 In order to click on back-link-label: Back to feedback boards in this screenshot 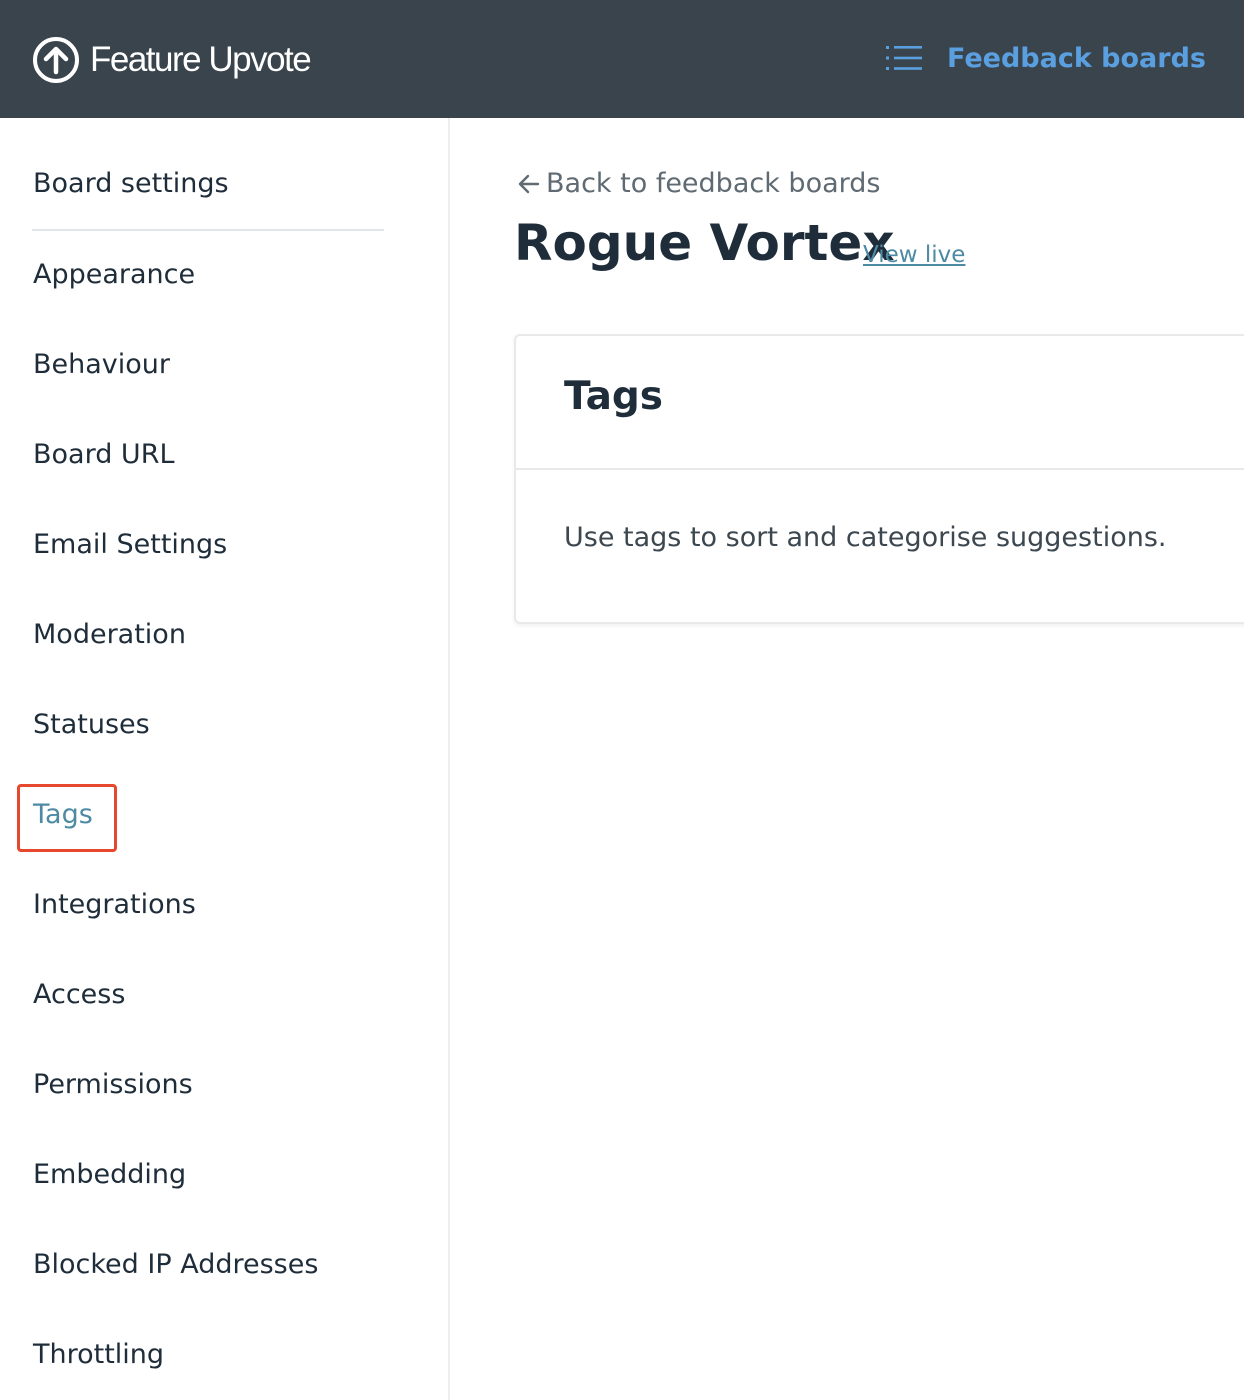, I will do `click(713, 183)`.